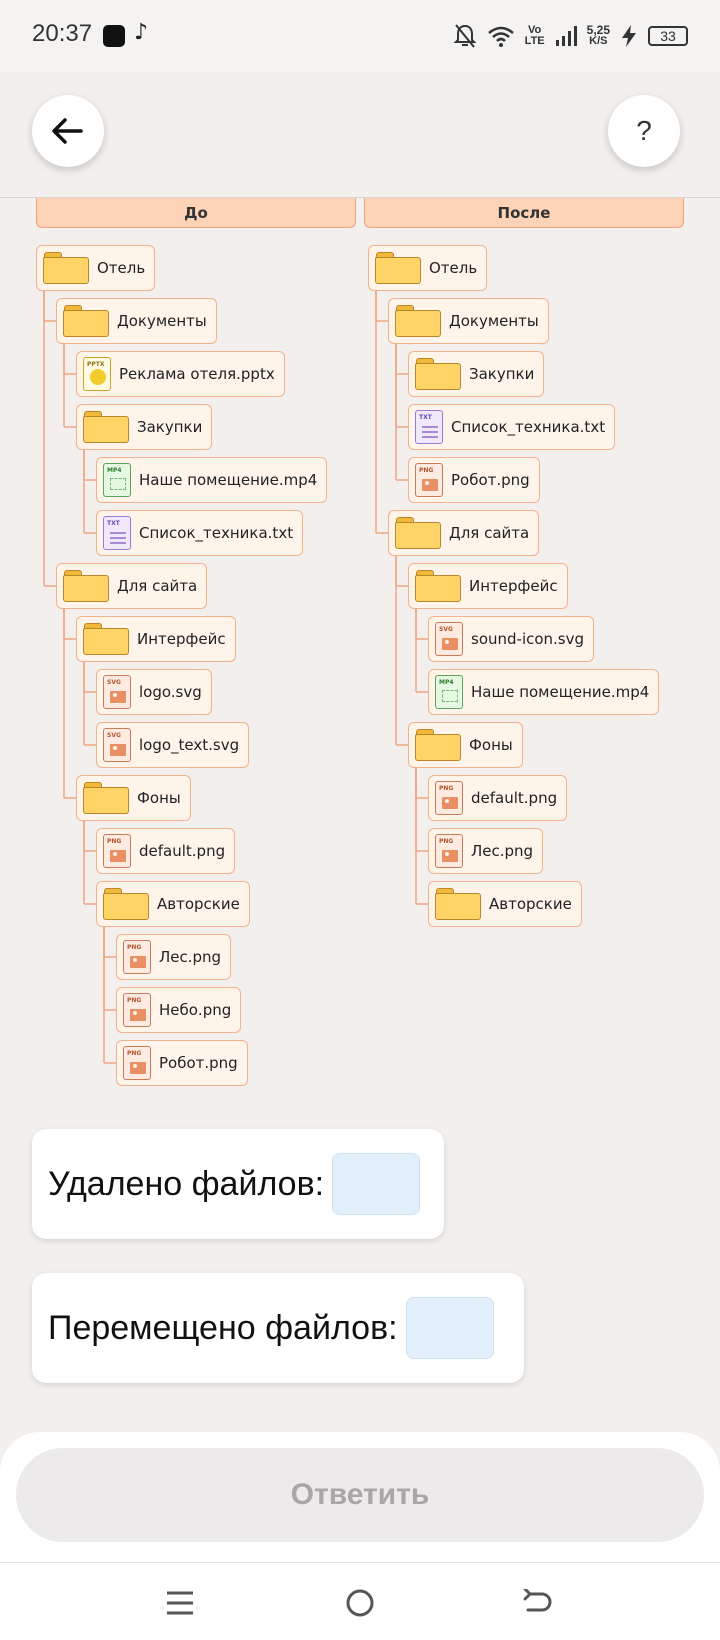 This screenshot has height=1640, width=720. What do you see at coordinates (180, 1603) in the screenshot?
I see `menu-icon` at bounding box center [180, 1603].